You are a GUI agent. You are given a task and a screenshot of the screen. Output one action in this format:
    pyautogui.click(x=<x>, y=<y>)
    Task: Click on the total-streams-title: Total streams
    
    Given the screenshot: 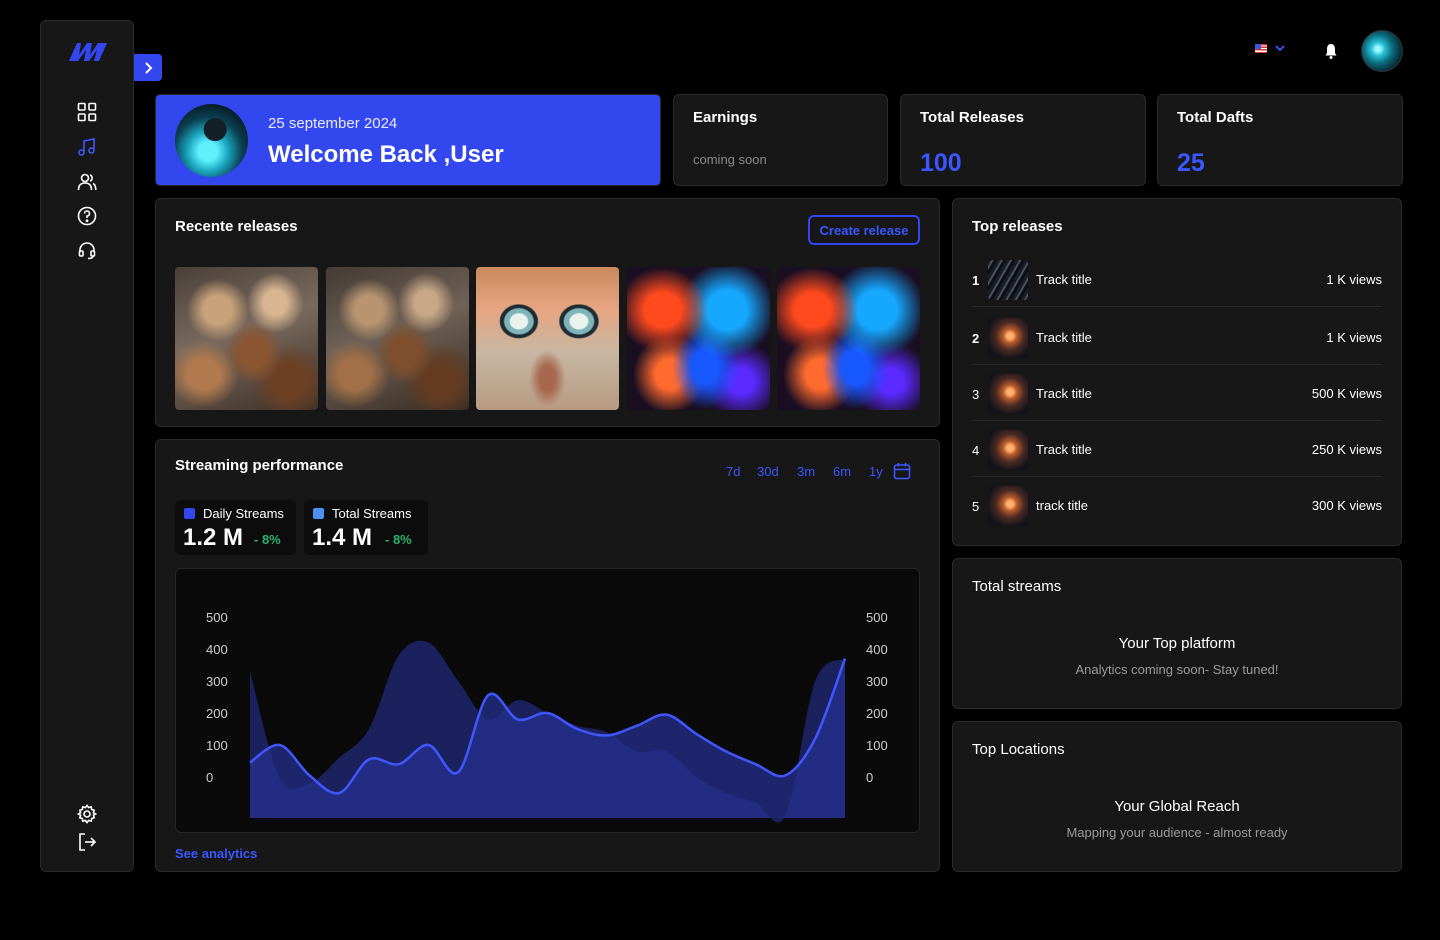 What is the action you would take?
    pyautogui.click(x=1017, y=586)
    